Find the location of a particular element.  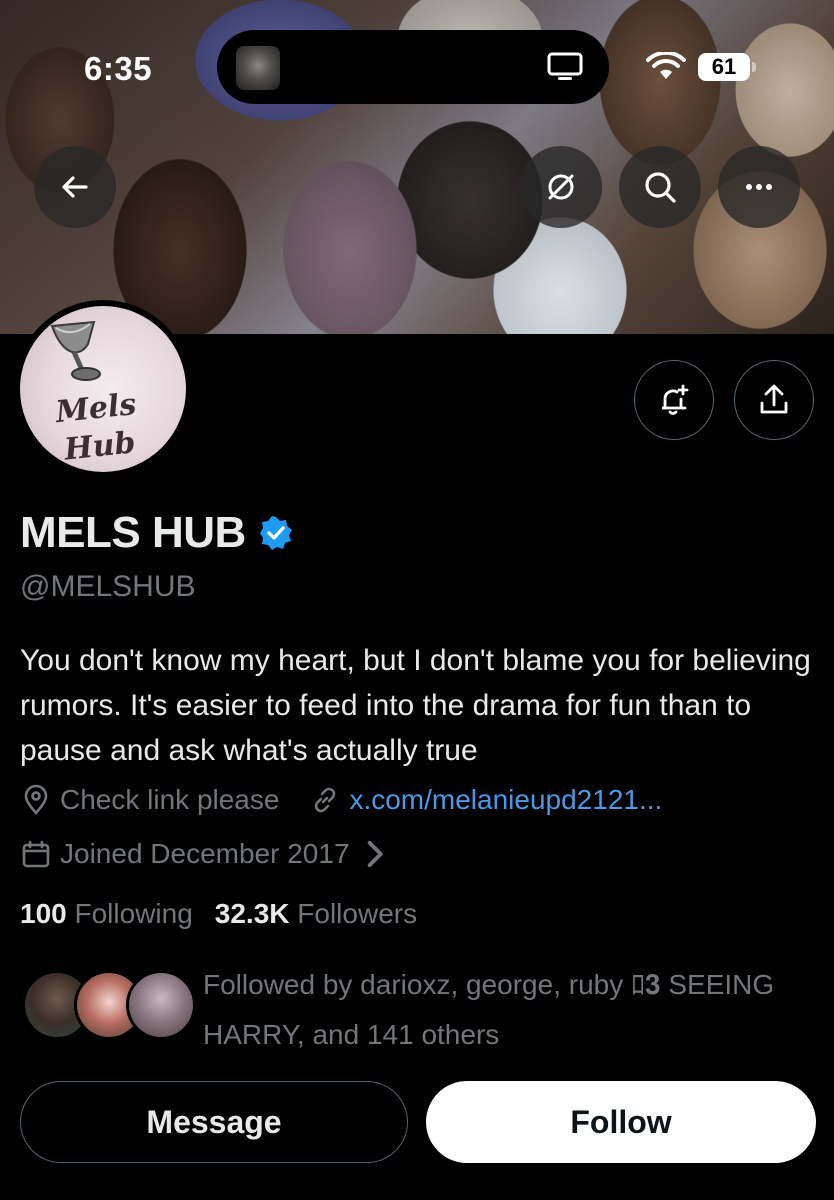

wifi-icon is located at coordinates (666, 65).